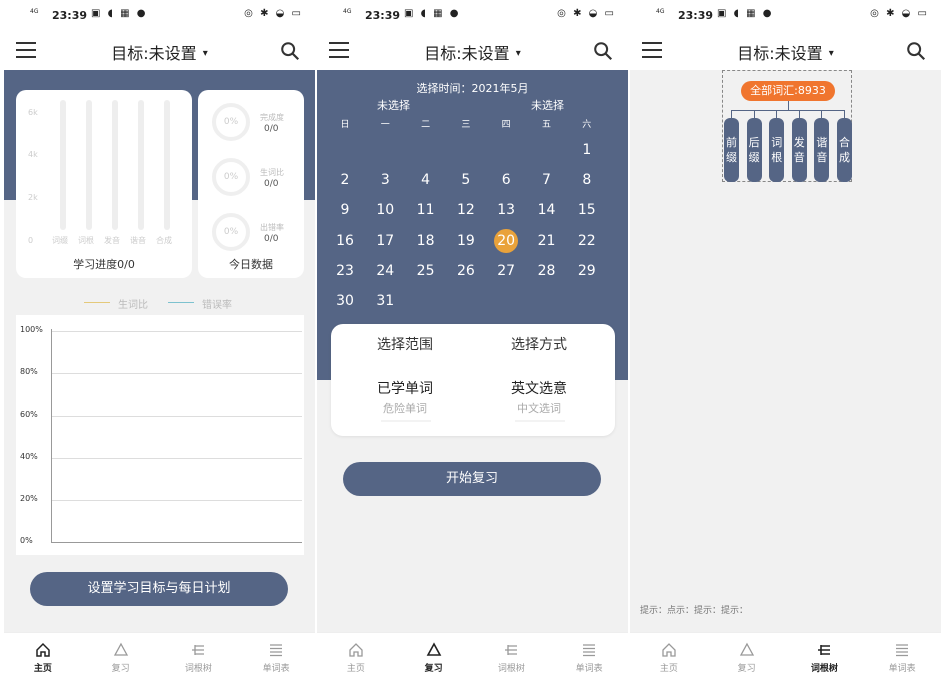 The height and width of the screenshot is (679, 945). What do you see at coordinates (547, 210) in the screenshot?
I see `calendar-day: 14` at bounding box center [547, 210].